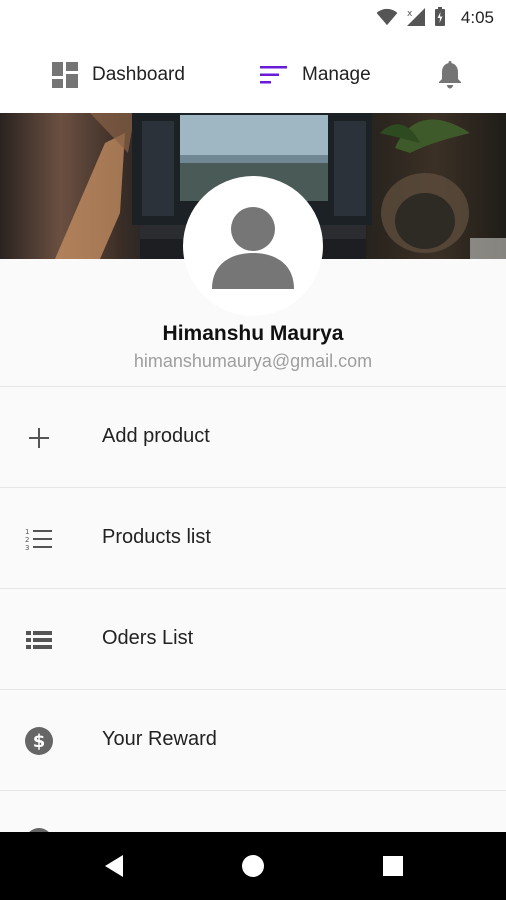 The image size is (506, 900). I want to click on wifi-icon, so click(387, 17).